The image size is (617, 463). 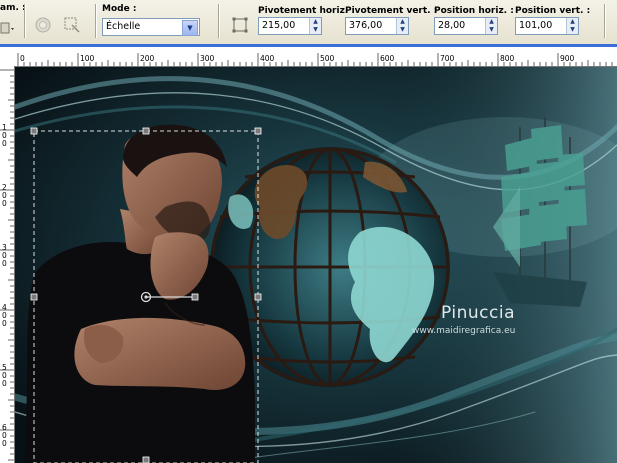 I want to click on presets-label: am. :, so click(x=13, y=8).